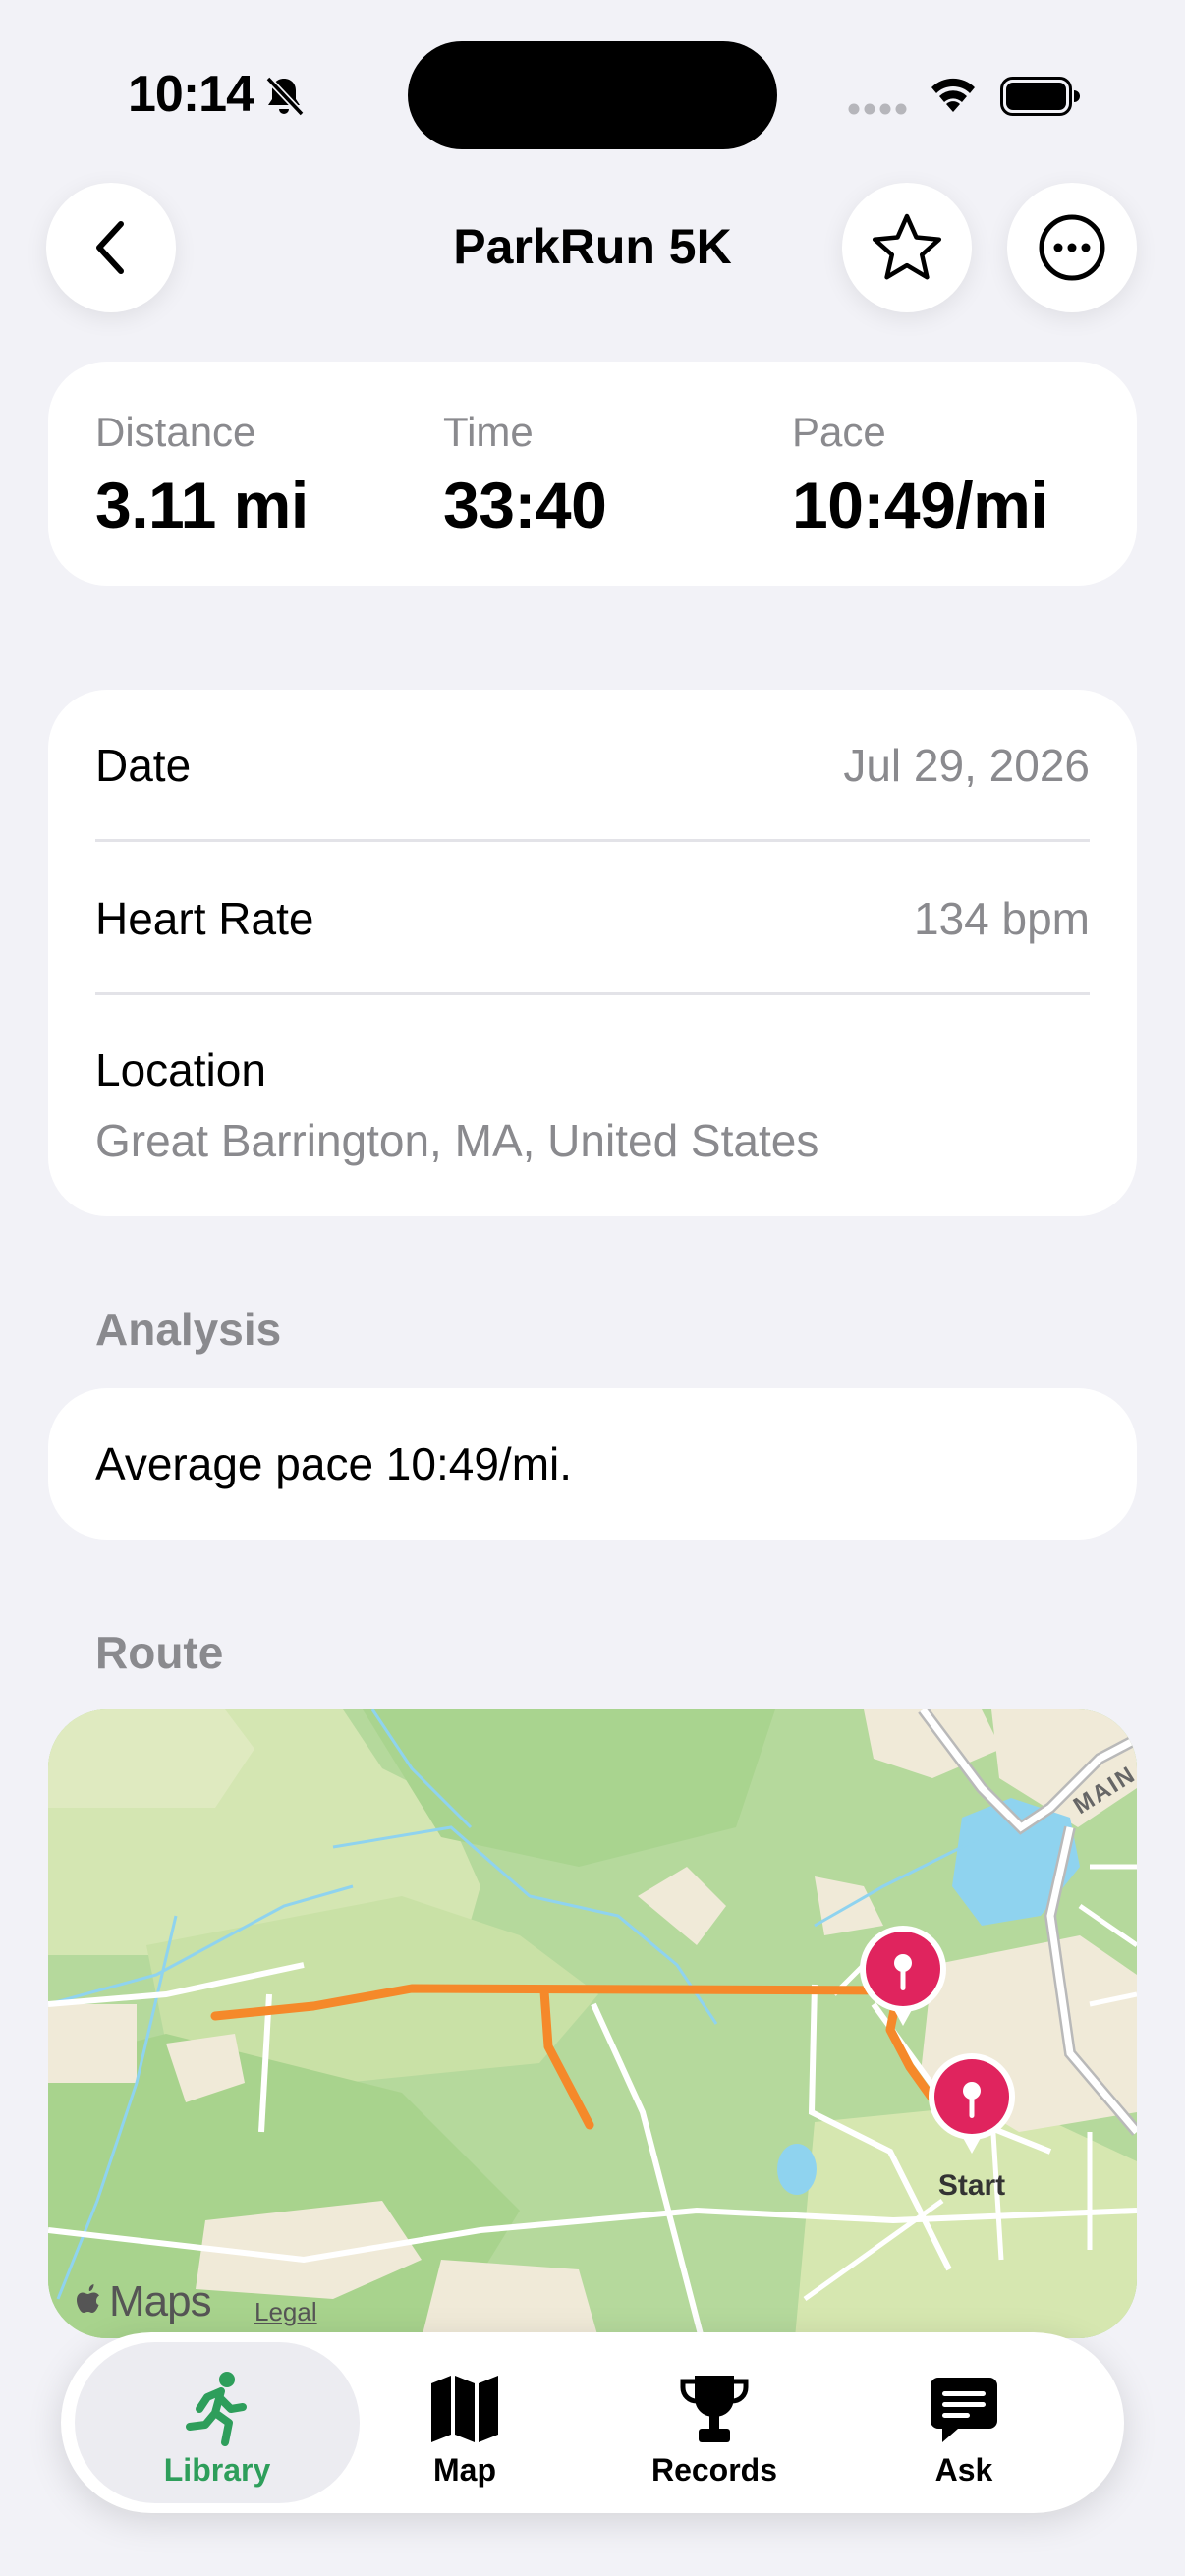  I want to click on tab-records: Records, so click(715, 2422).